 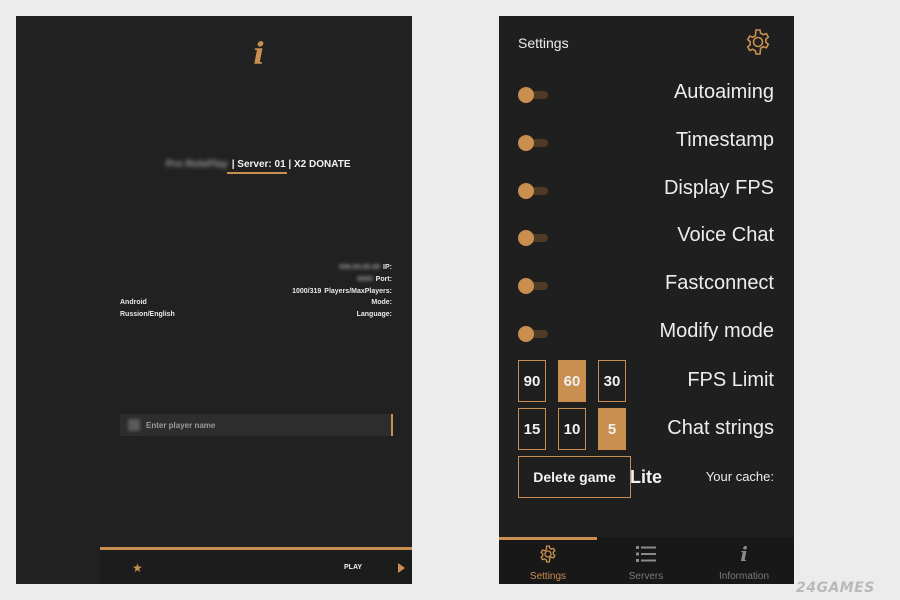 I want to click on toggle-label: Timestamp, so click(x=724, y=140).